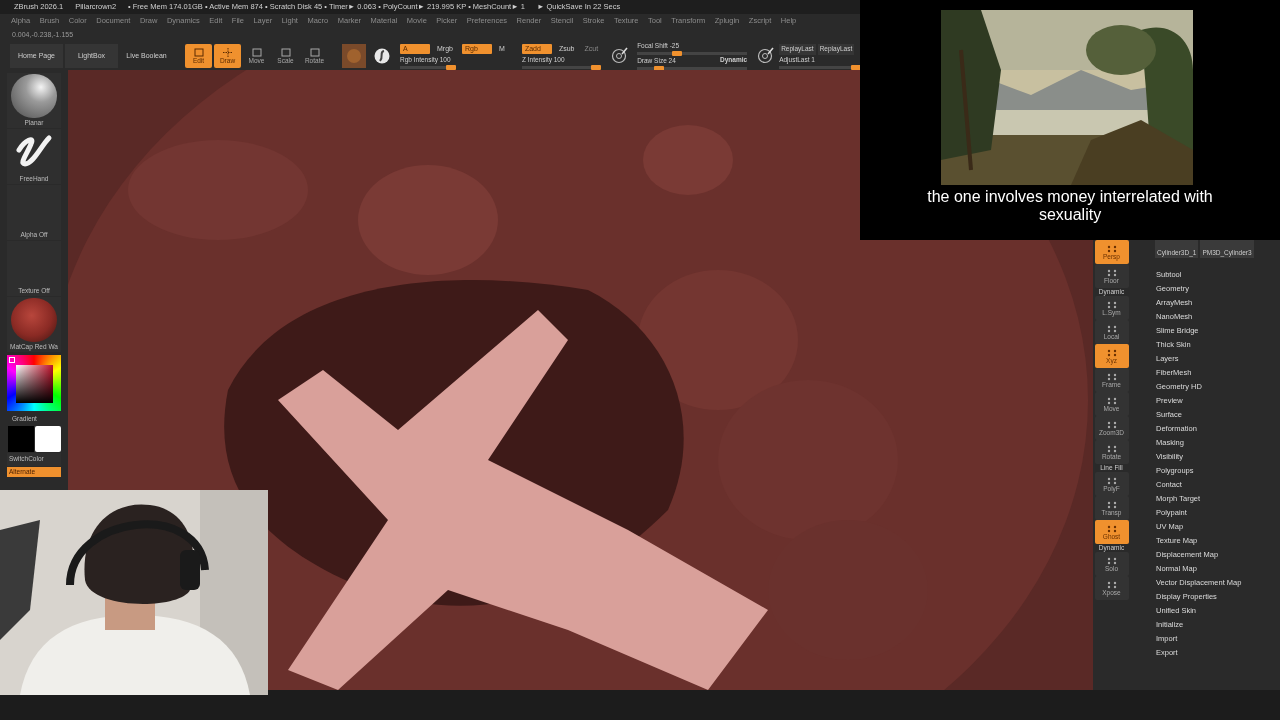 The width and height of the screenshot is (1280, 720). I want to click on crosshair-icon, so click(227, 52).